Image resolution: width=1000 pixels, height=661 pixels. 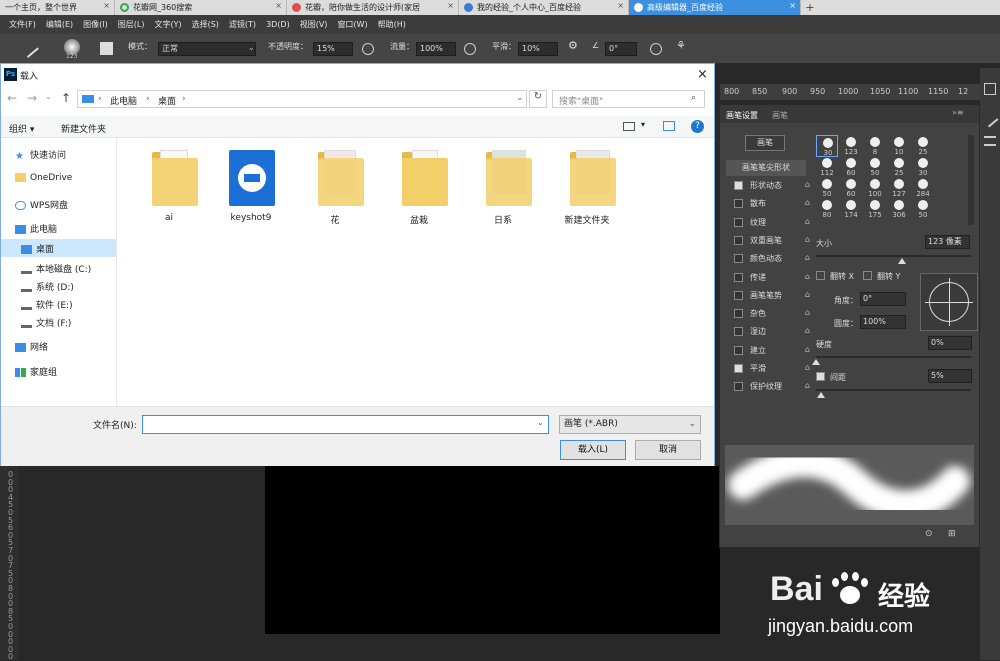 I want to click on refresh-icon: ↻, so click(x=538, y=99).